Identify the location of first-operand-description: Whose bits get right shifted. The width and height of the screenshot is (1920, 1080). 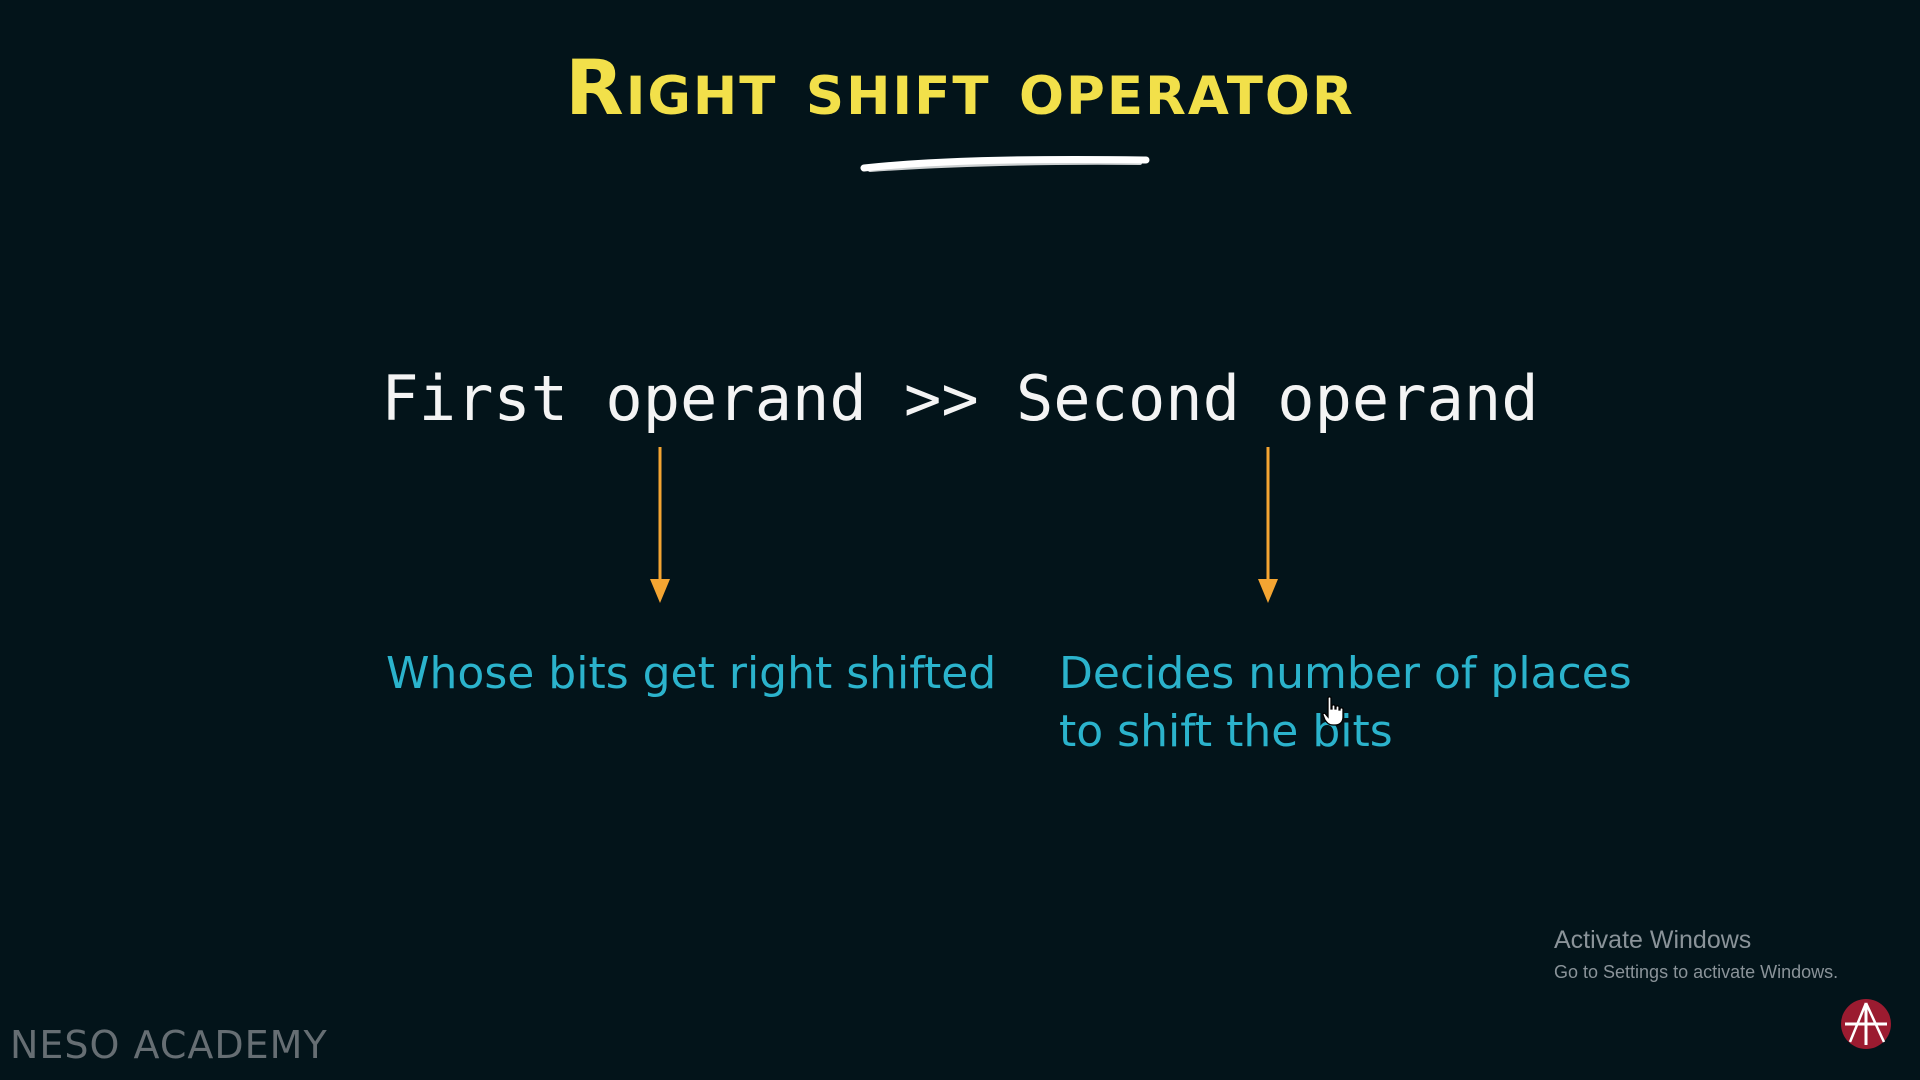
(691, 673).